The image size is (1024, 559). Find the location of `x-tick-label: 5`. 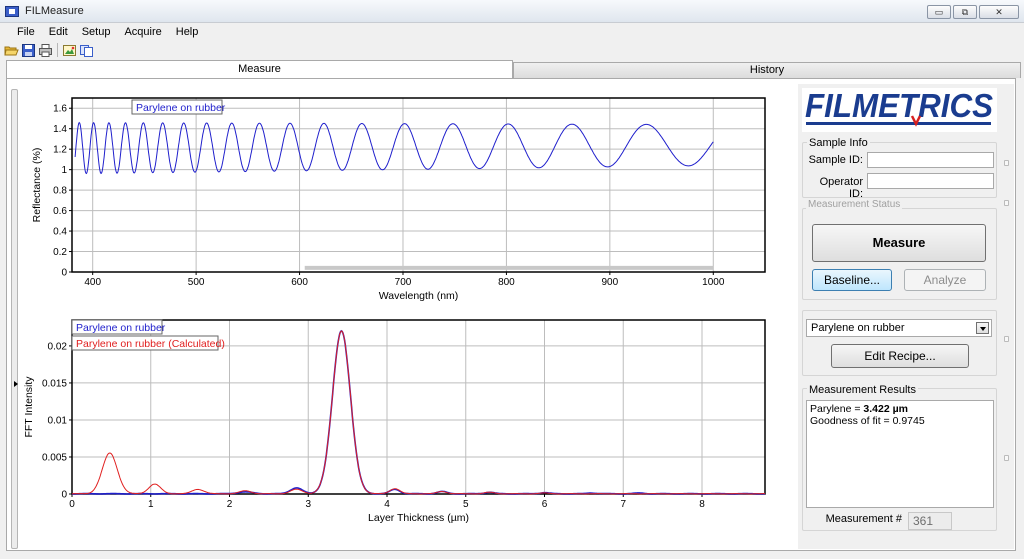

x-tick-label: 5 is located at coordinates (466, 504).